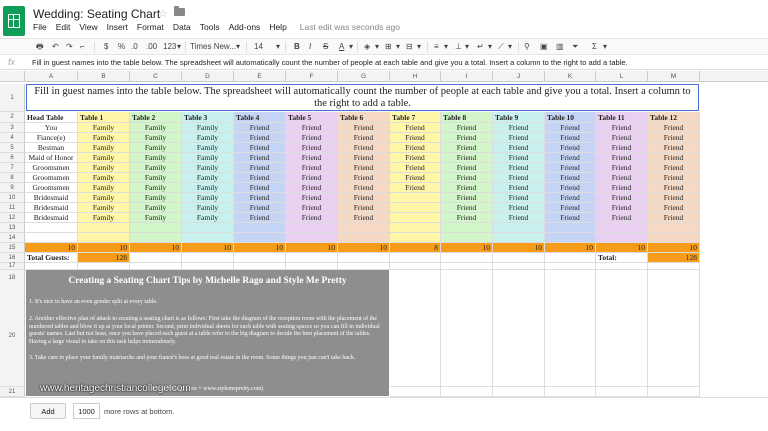 The width and height of the screenshot is (768, 431). Describe the element at coordinates (467, 76) in the screenshot. I see `column-header-i: I` at that location.